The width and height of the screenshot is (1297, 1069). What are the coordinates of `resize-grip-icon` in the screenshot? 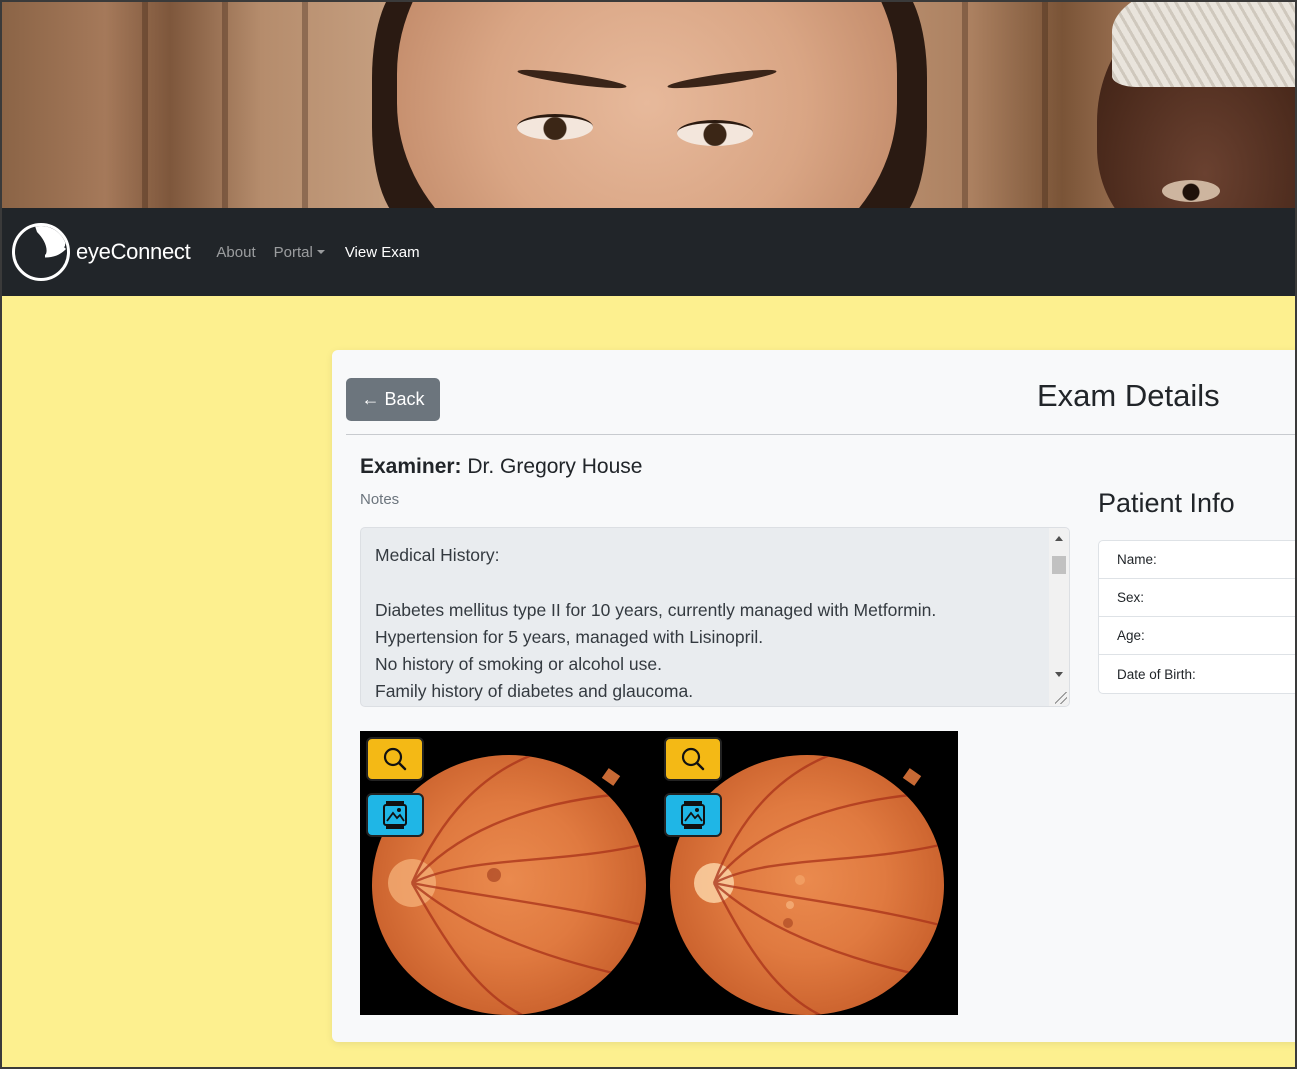 It's located at (1061, 698).